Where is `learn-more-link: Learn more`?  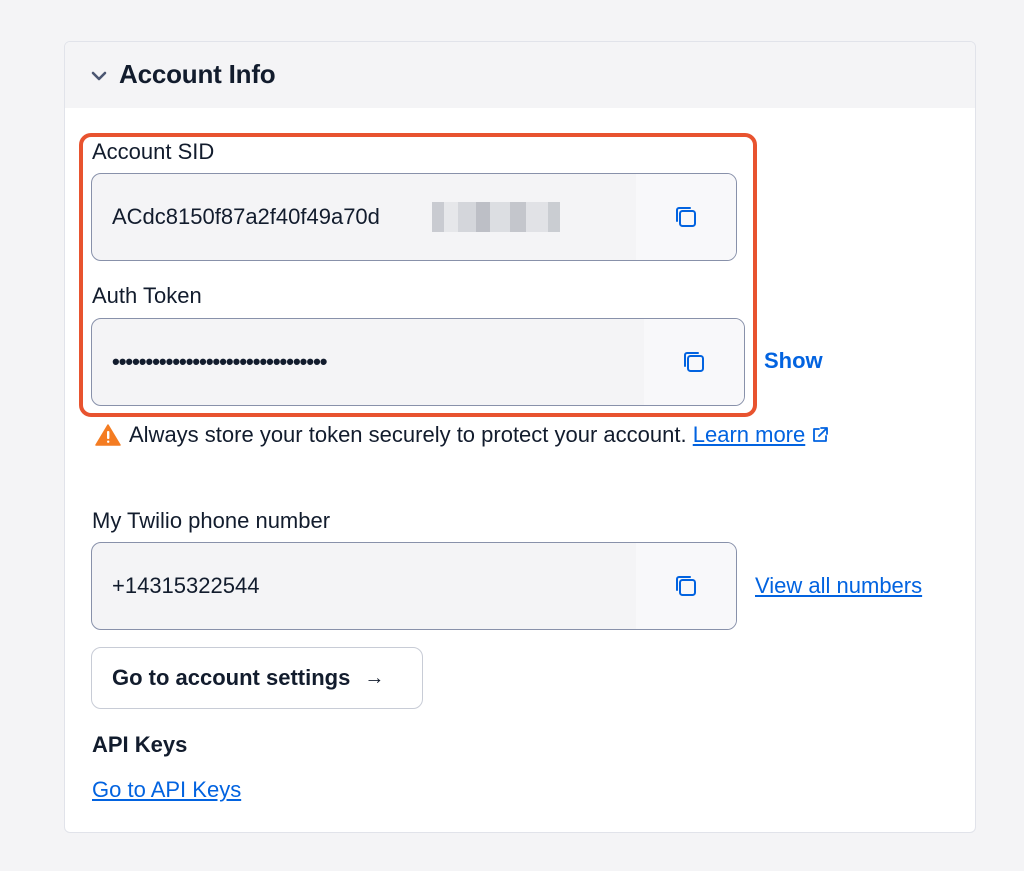 learn-more-link: Learn more is located at coordinates (749, 434).